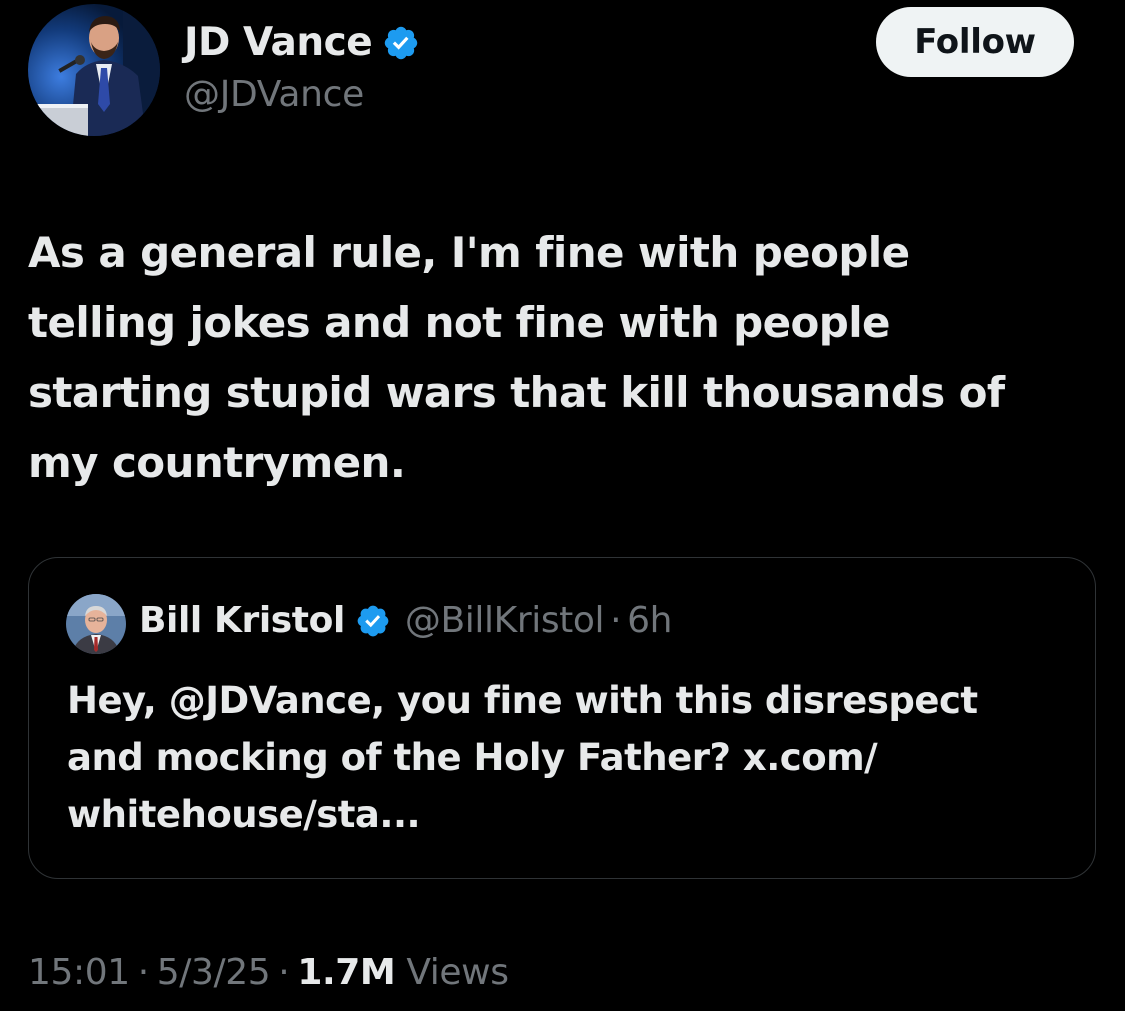 Image resolution: width=1125 pixels, height=1011 pixels. What do you see at coordinates (214, 972) in the screenshot?
I see `tweet-date: 5/3/25` at bounding box center [214, 972].